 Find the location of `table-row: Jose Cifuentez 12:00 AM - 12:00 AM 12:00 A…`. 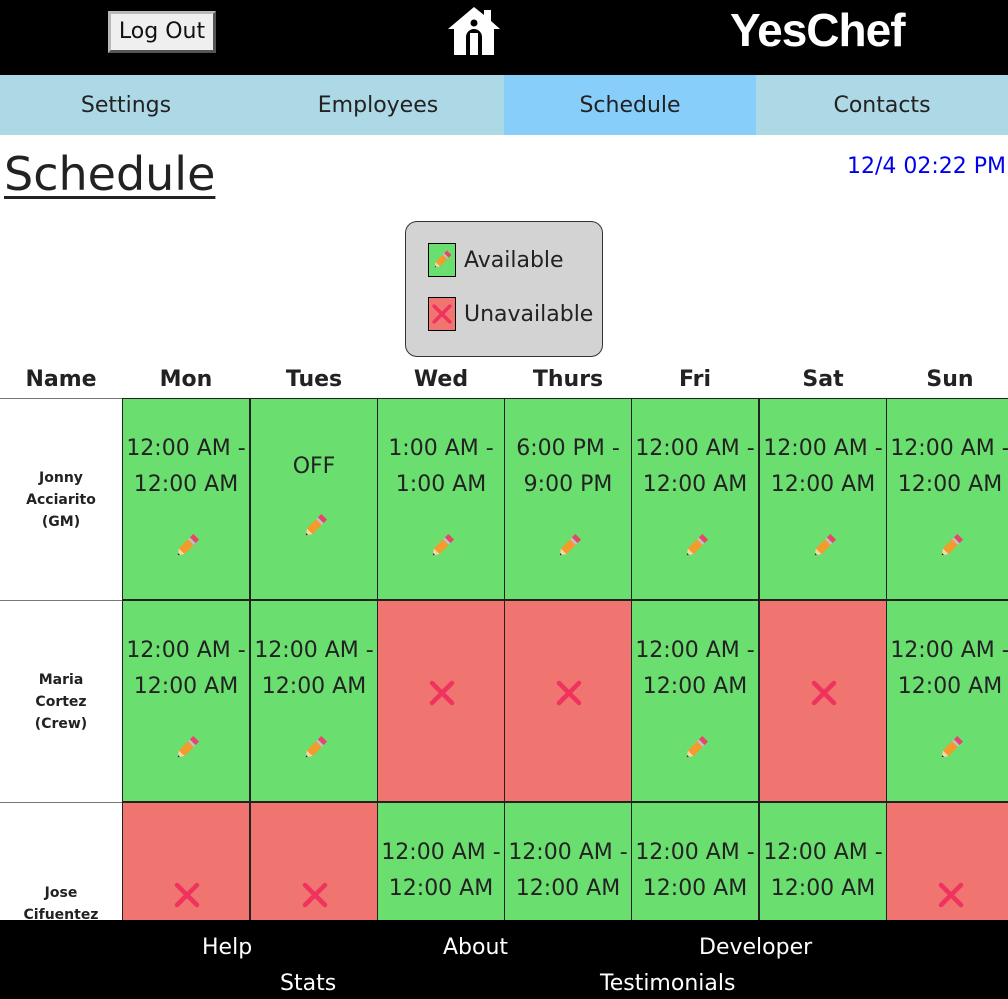

table-row: Jose Cifuentez 12:00 AM - 12:00 AM 12:00 A… is located at coordinates (504, 861).